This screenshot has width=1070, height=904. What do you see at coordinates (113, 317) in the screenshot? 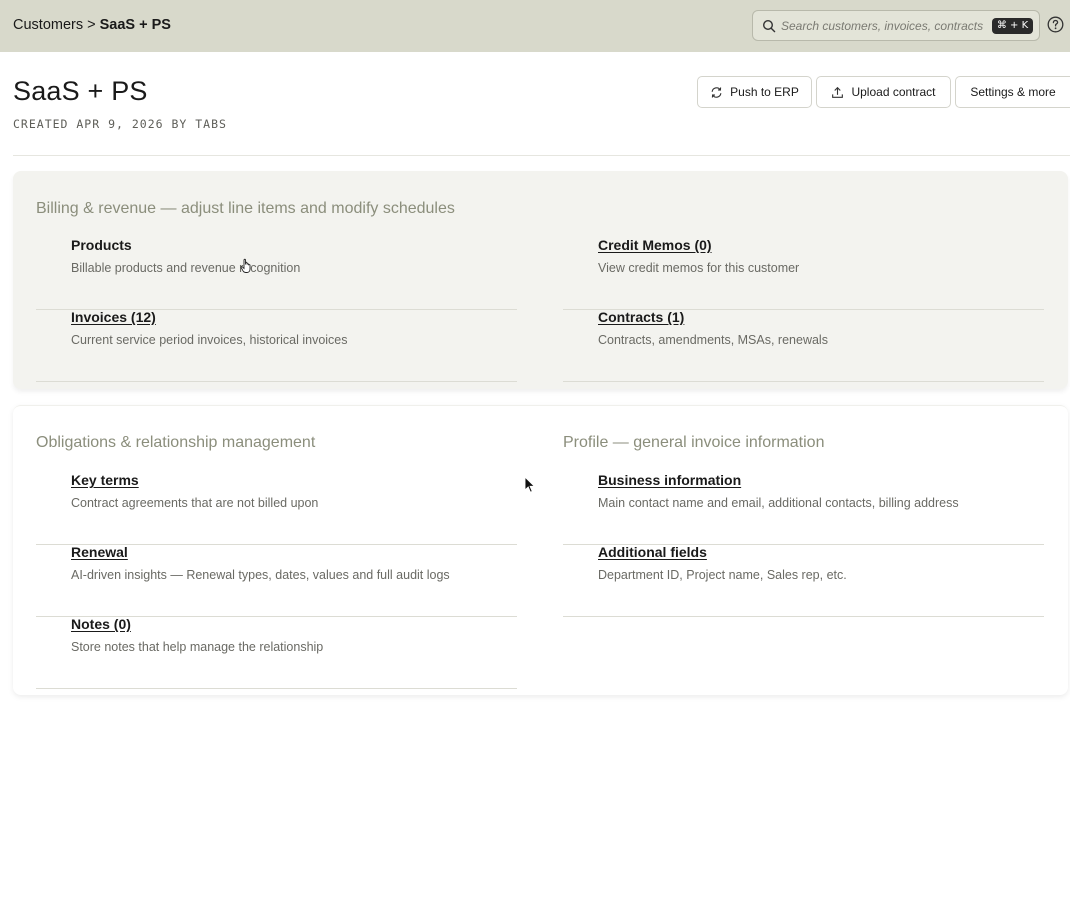
I see `invoices-link: Invoices (12)` at bounding box center [113, 317].